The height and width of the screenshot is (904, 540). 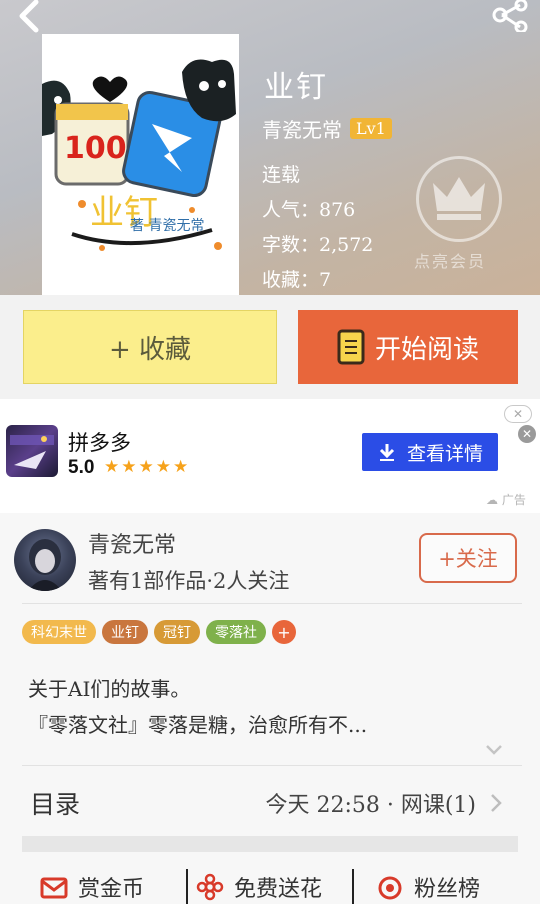 I want to click on favorite-button: + 收藏, so click(x=150, y=347).